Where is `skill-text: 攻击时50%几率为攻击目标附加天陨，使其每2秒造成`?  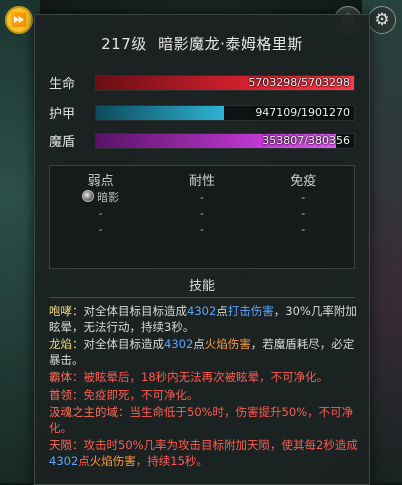 skill-text: 攻击时50%几率为攻击目标附加天陨，使其每2秒造成 is located at coordinates (220, 445).